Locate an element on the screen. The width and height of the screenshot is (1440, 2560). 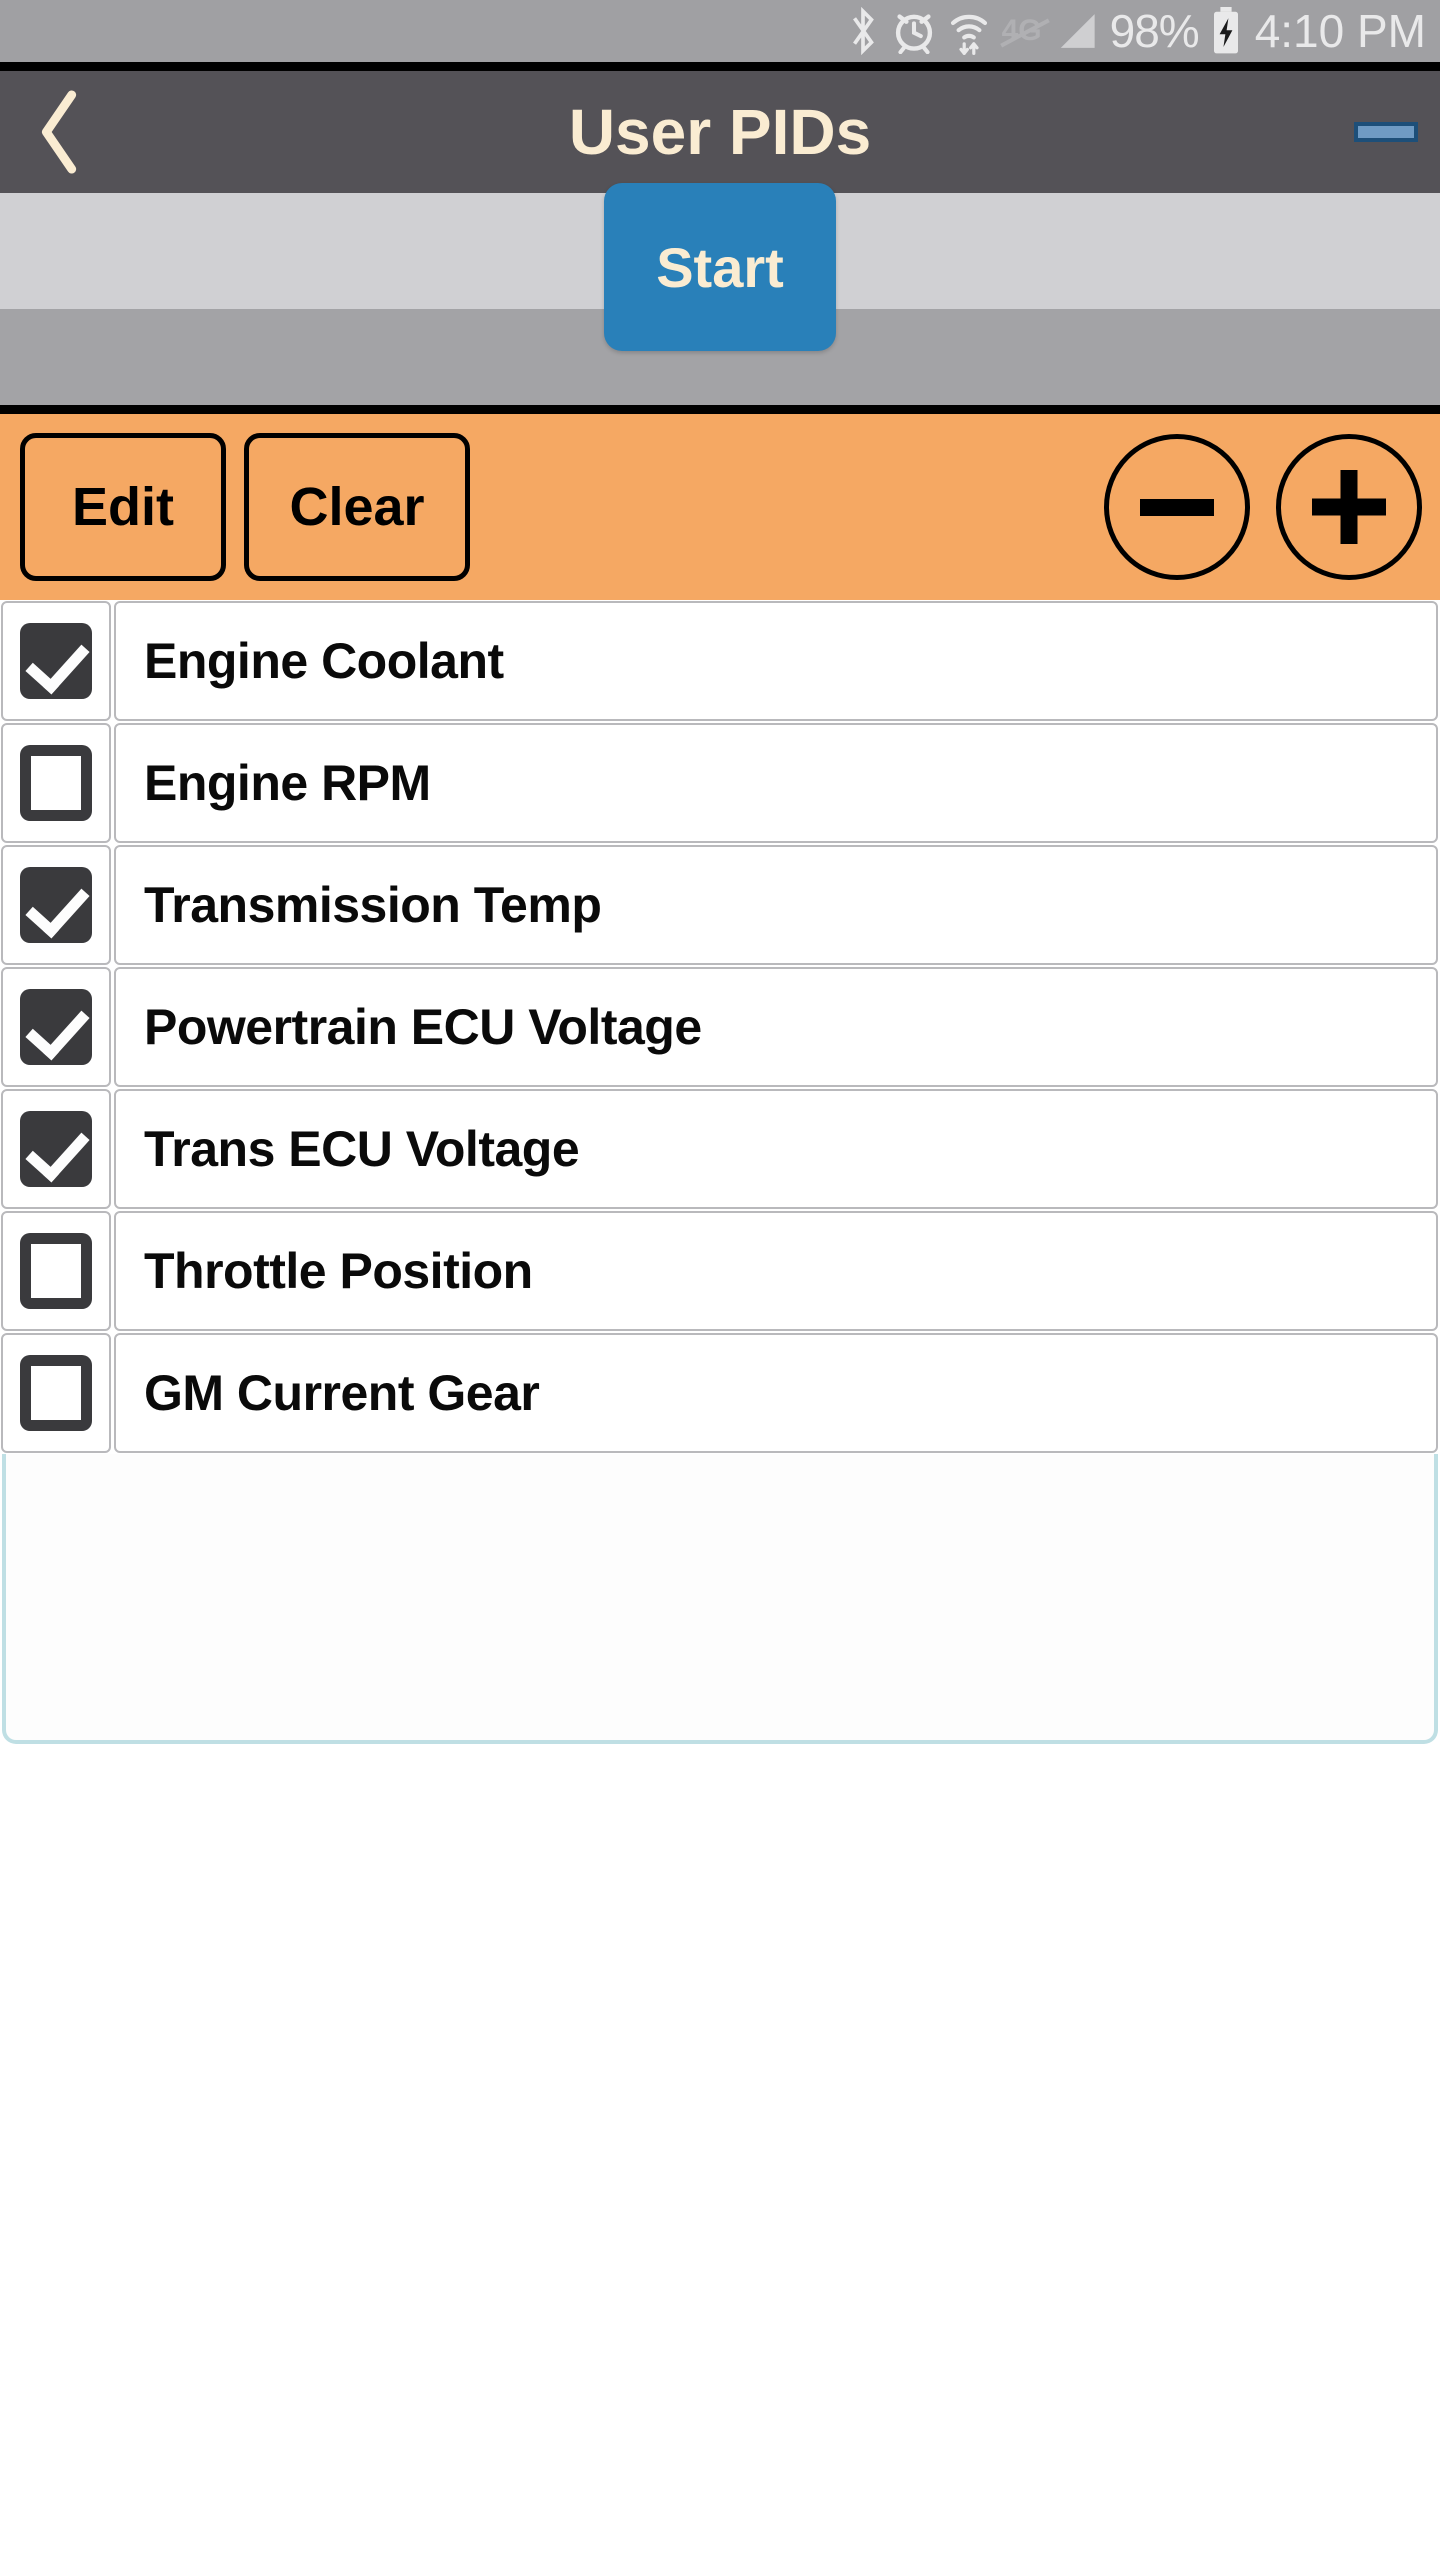
start-section: Start is located at coordinates (720, 267).